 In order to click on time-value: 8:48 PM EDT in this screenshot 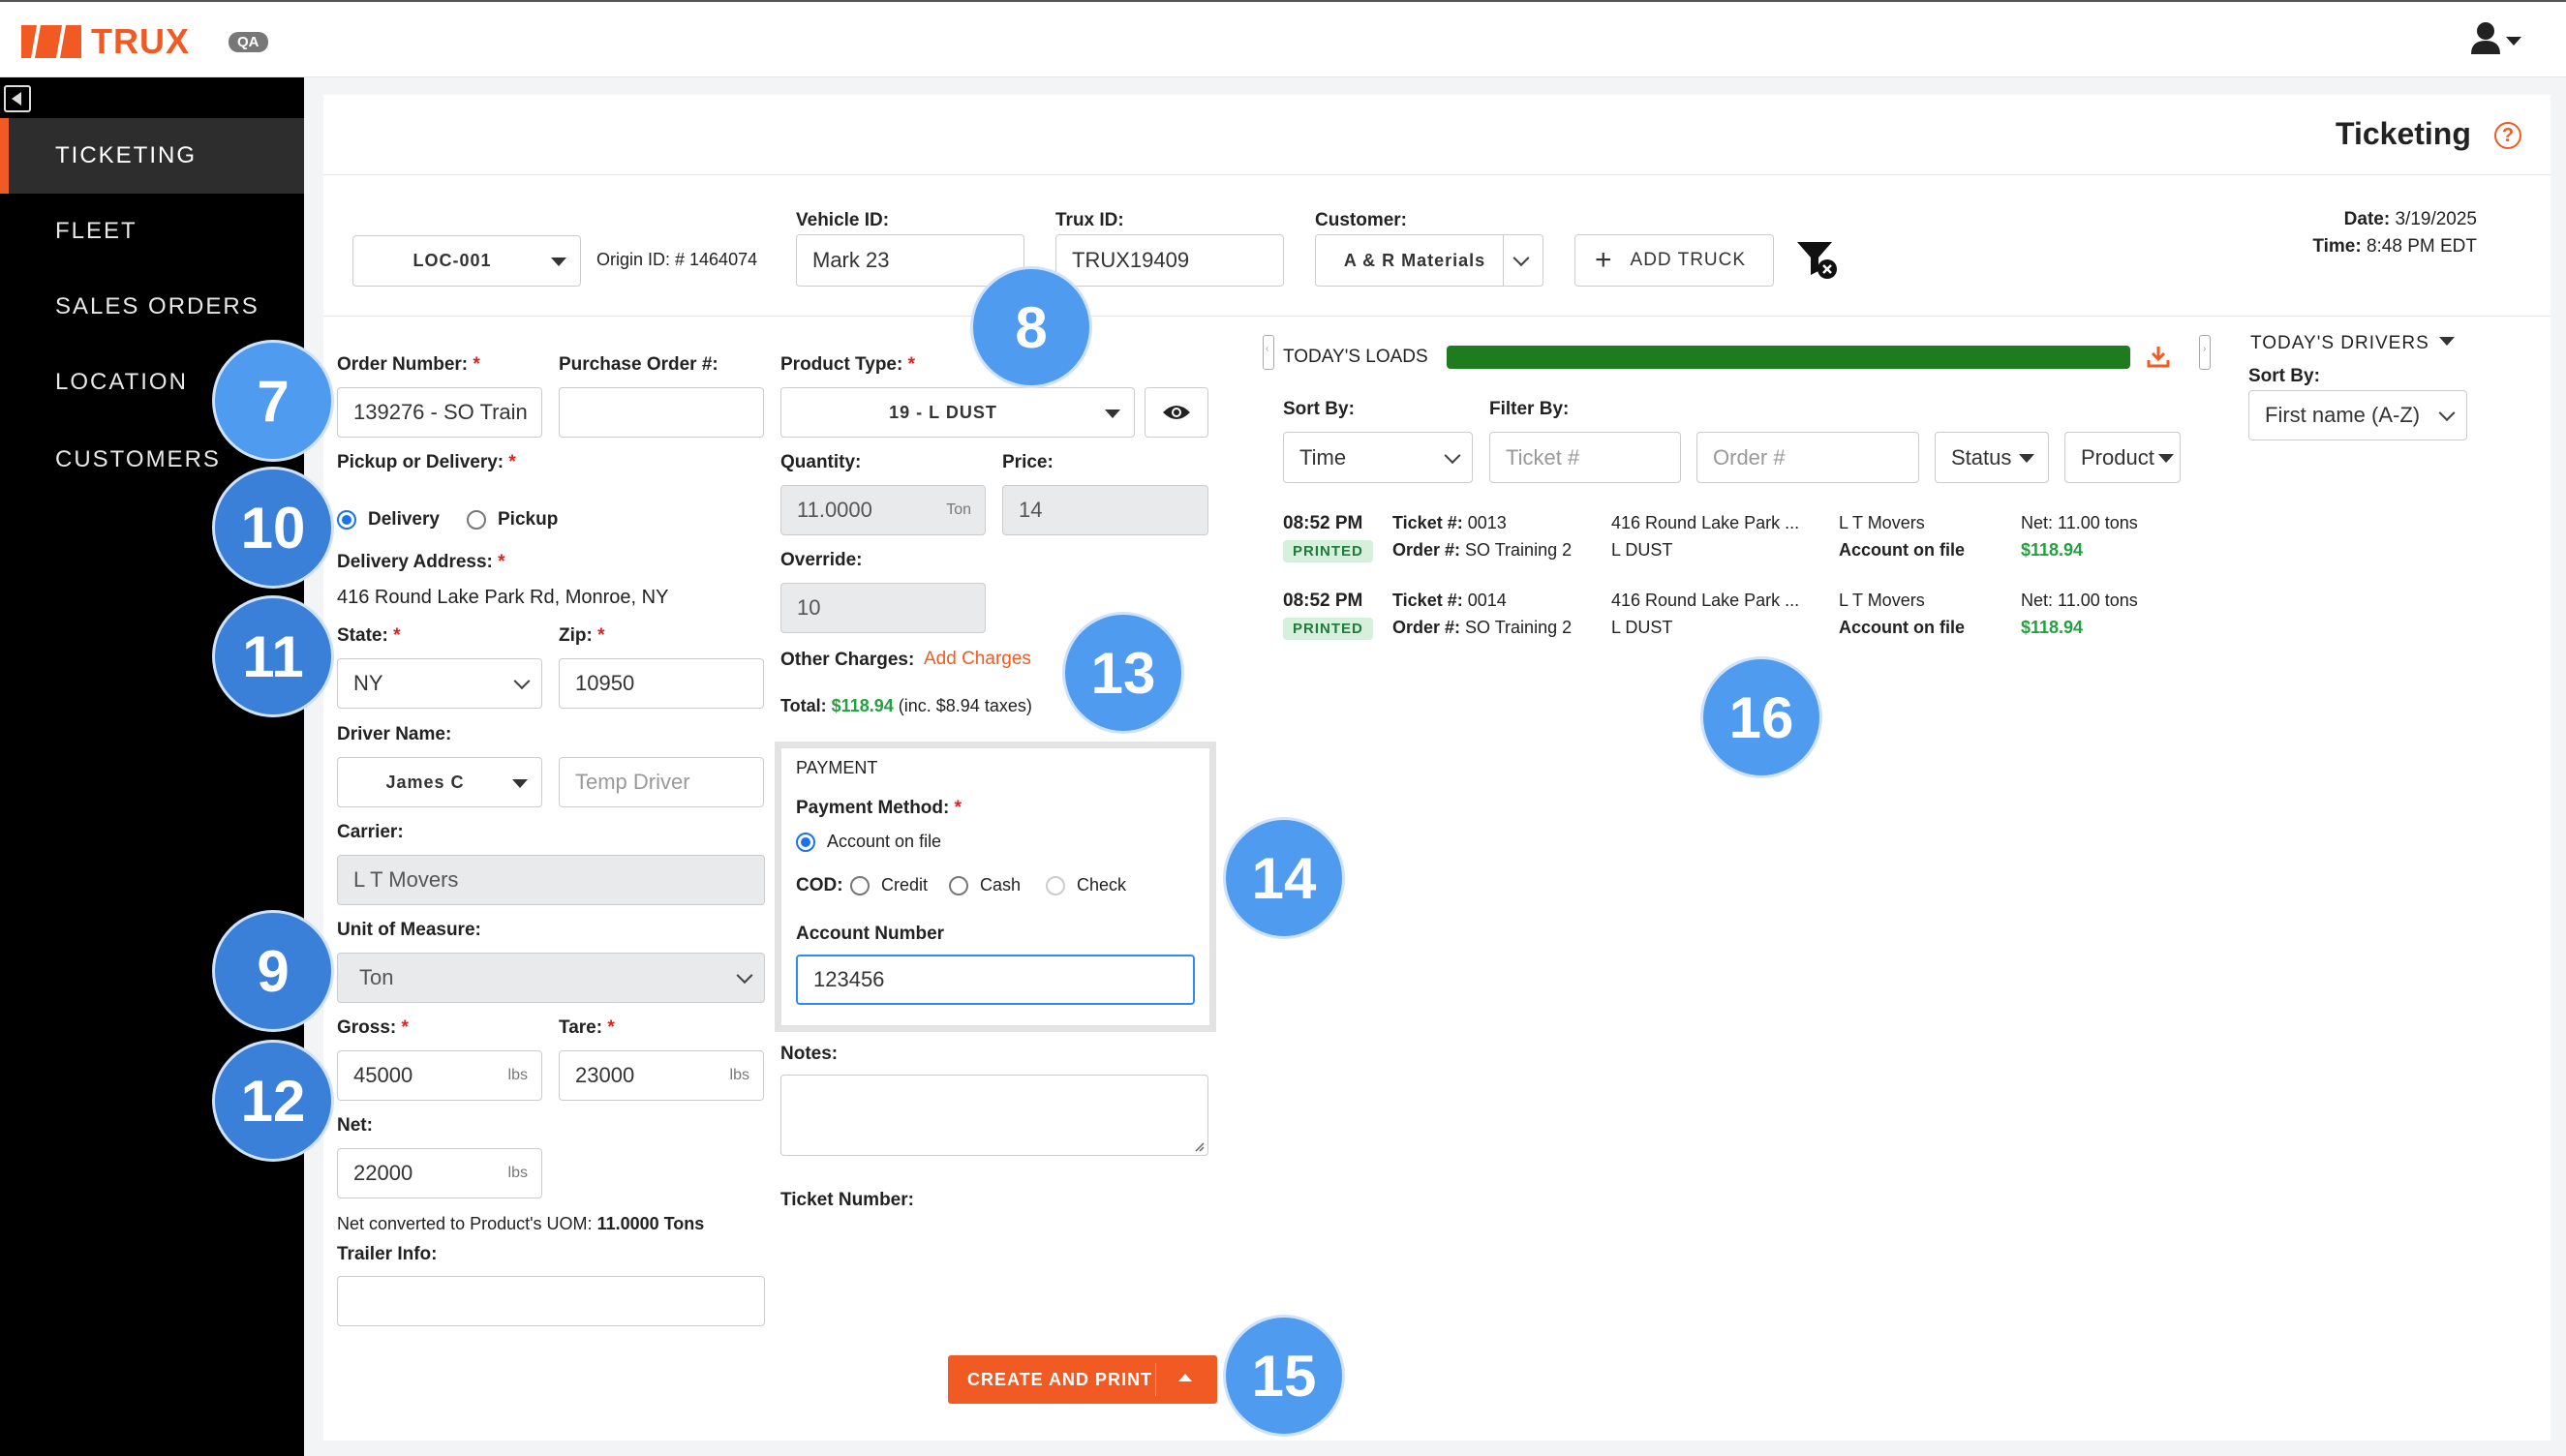, I will do `click(2421, 247)`.